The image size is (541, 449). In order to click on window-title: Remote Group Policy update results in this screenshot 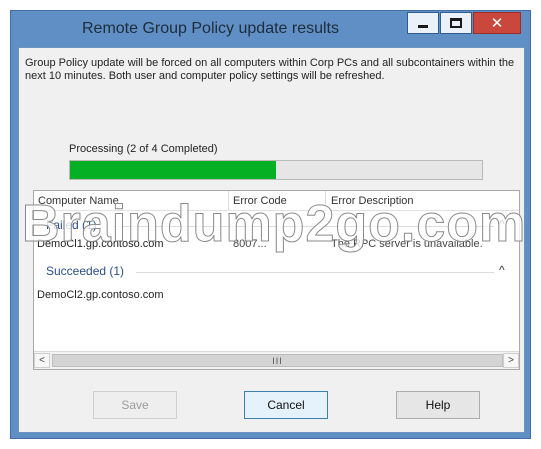, I will do `click(210, 28)`.